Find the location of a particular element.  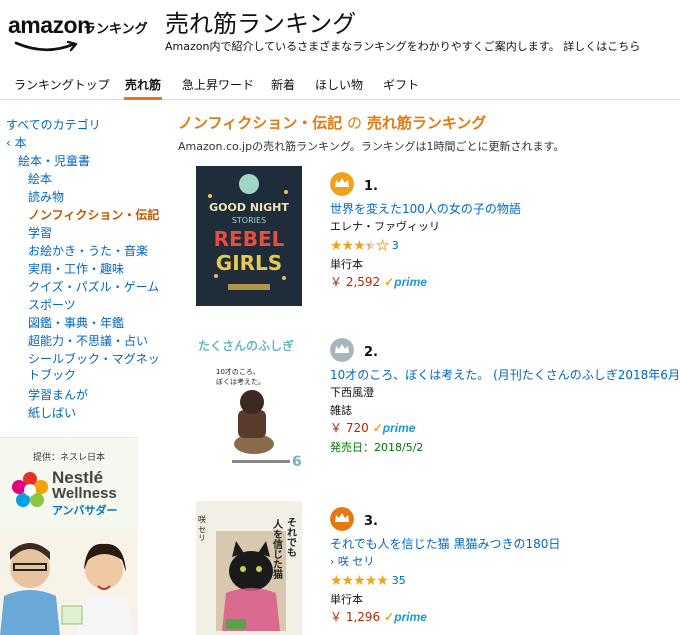

ranking-heading: ノンフィクション・伝記 の 売れ筋ランキング is located at coordinates (332, 122).